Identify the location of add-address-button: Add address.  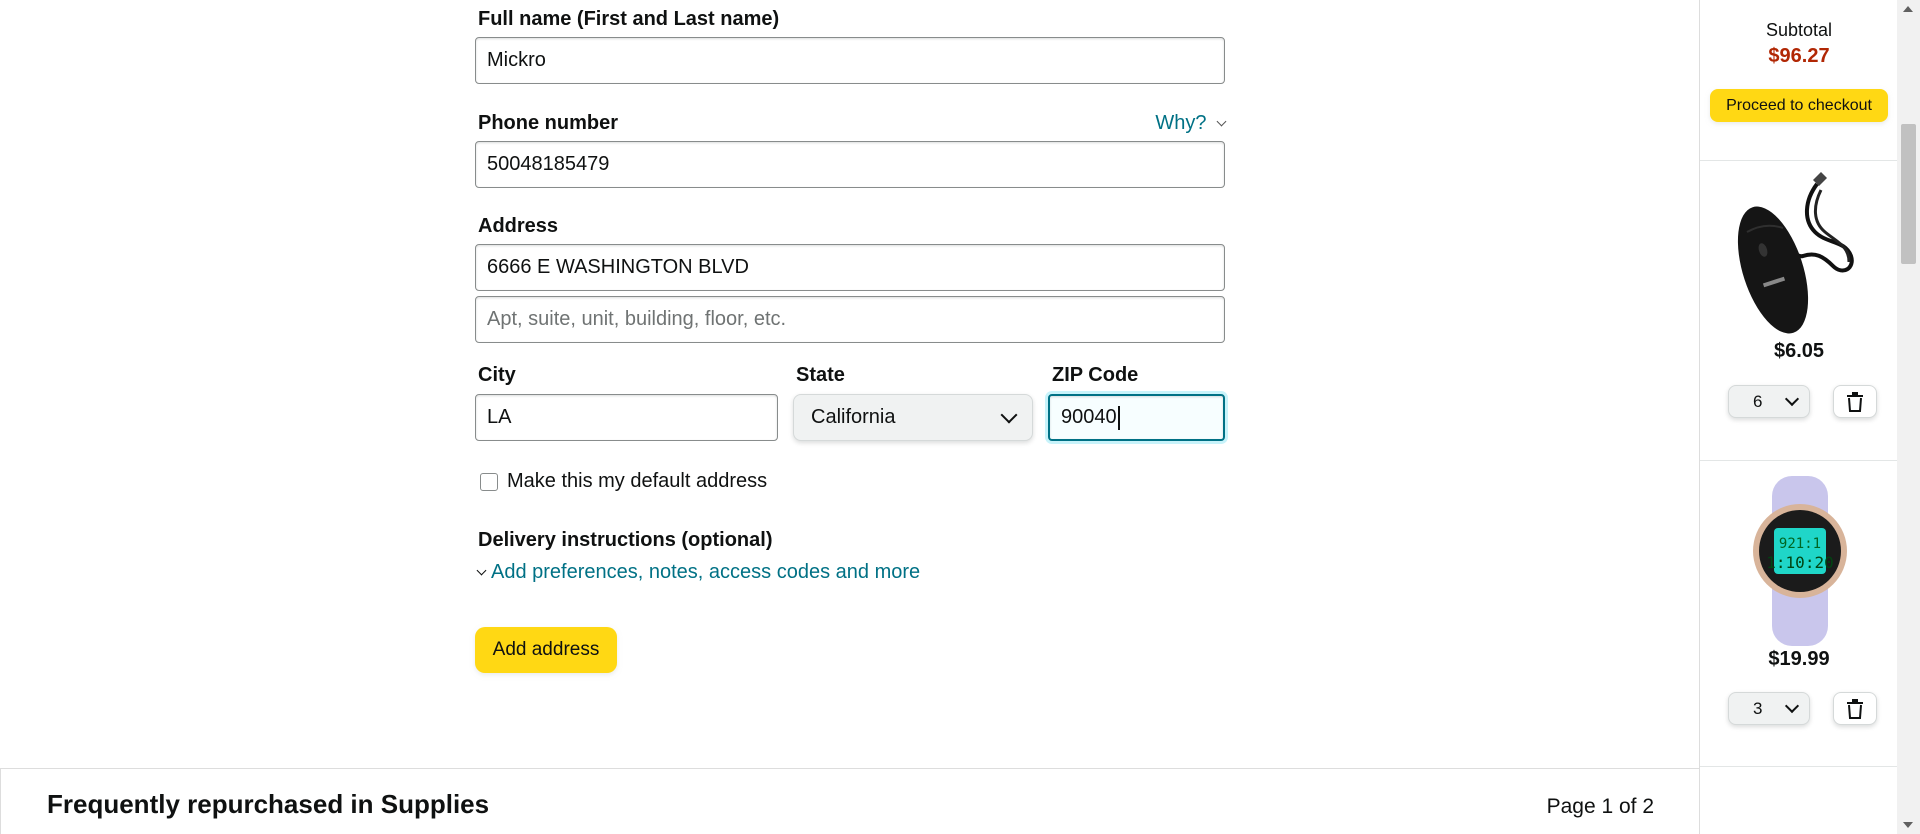
(546, 650).